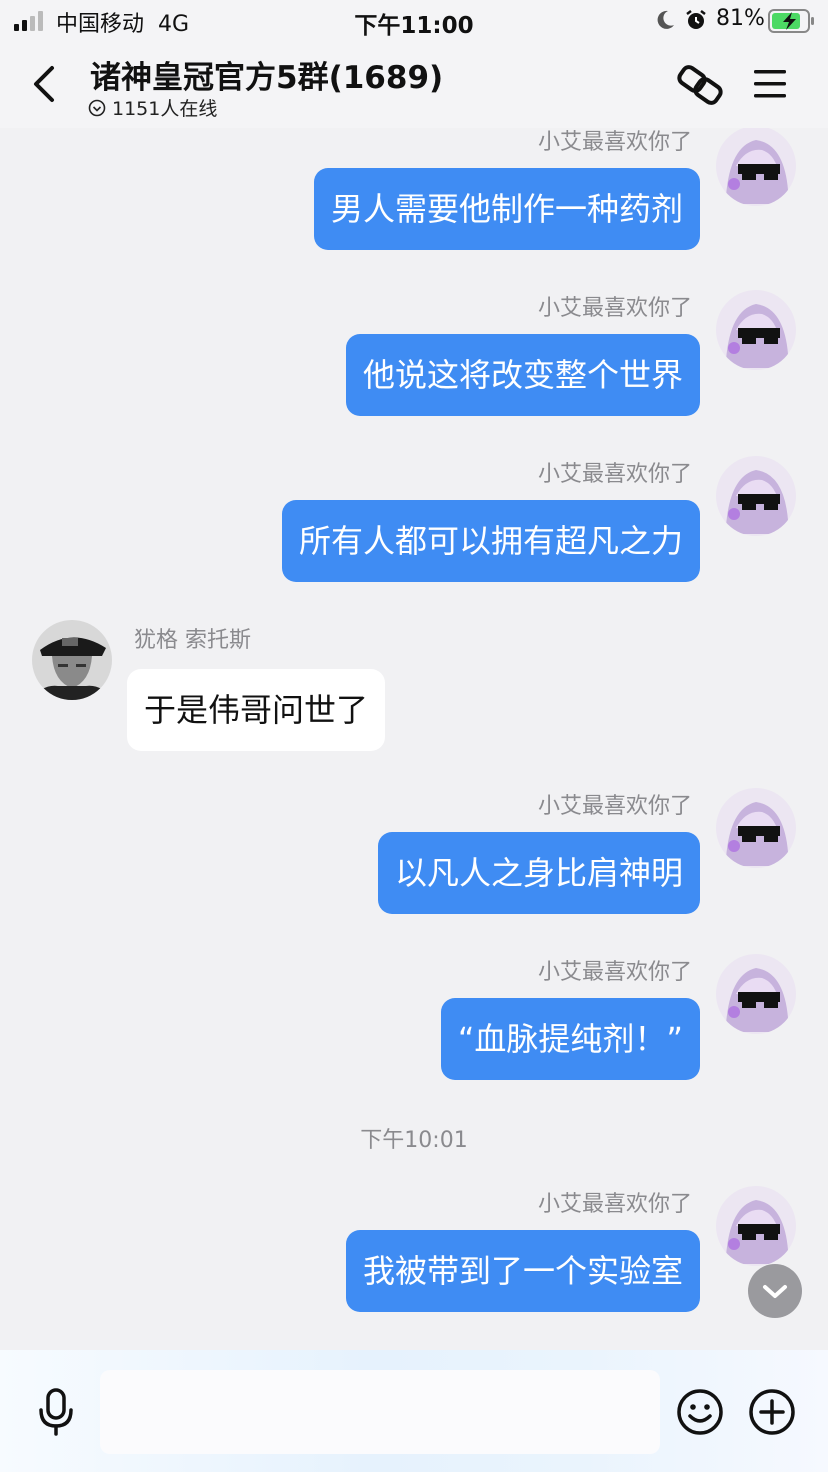 The image size is (828, 1472). I want to click on emoji-icon, so click(700, 1412).